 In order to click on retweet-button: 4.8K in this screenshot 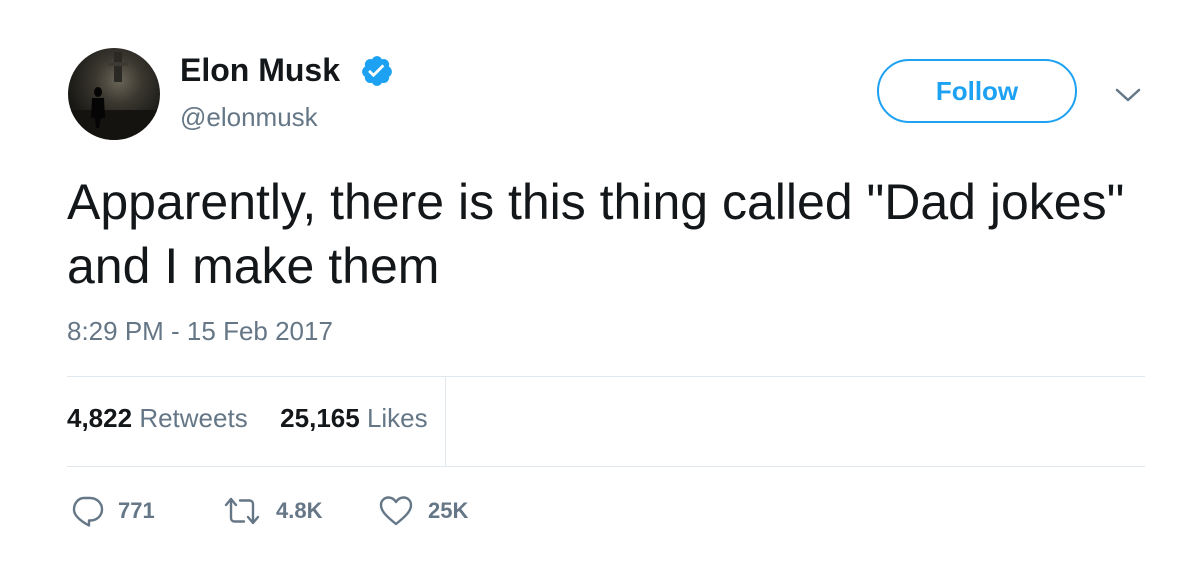, I will do `click(272, 511)`.